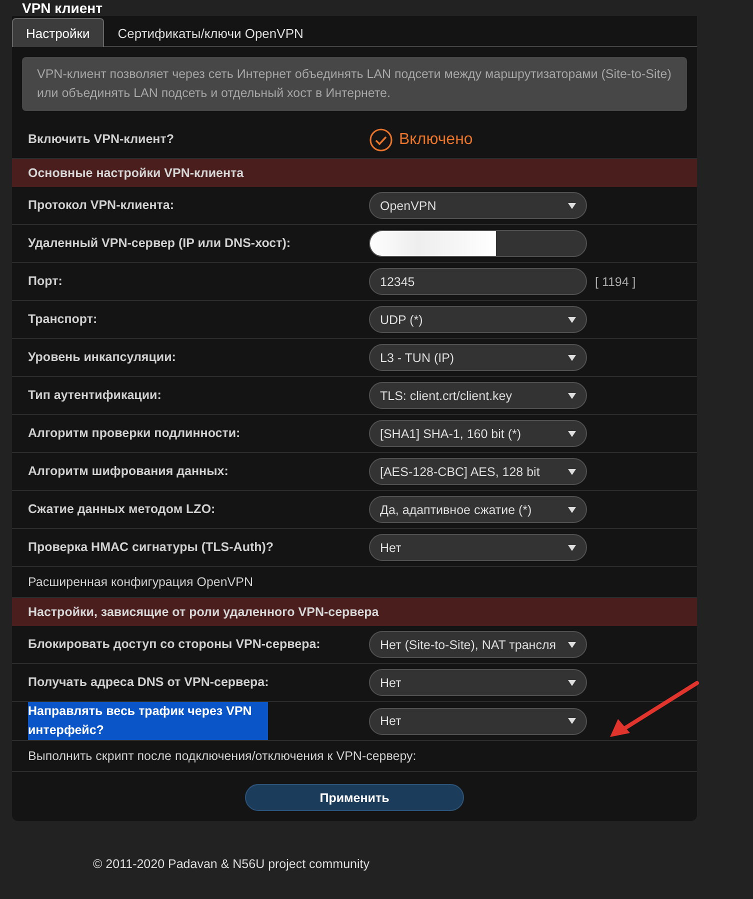 The width and height of the screenshot is (753, 899). I want to click on row-label: Направлять весь трафик через VPN интерфейс?, so click(148, 721).